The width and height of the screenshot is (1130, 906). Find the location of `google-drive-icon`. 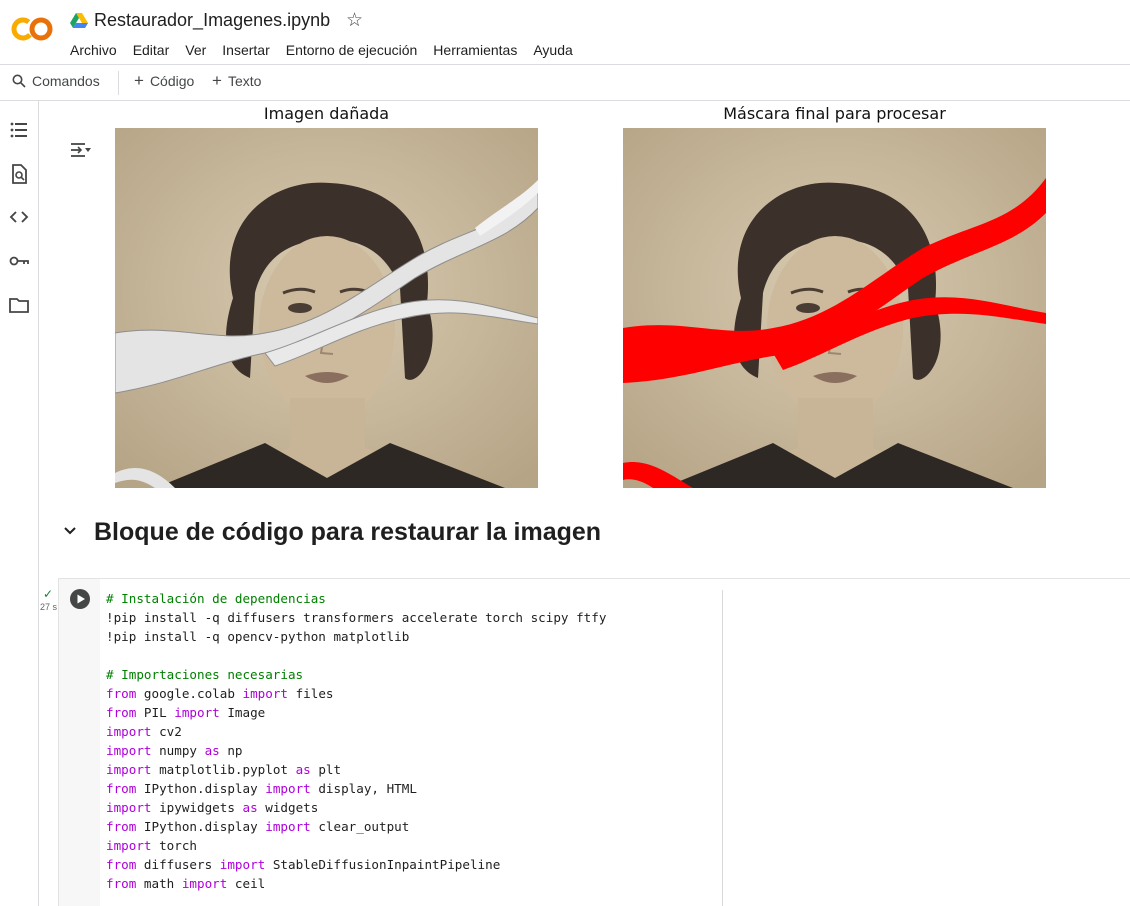

google-drive-icon is located at coordinates (79, 21).